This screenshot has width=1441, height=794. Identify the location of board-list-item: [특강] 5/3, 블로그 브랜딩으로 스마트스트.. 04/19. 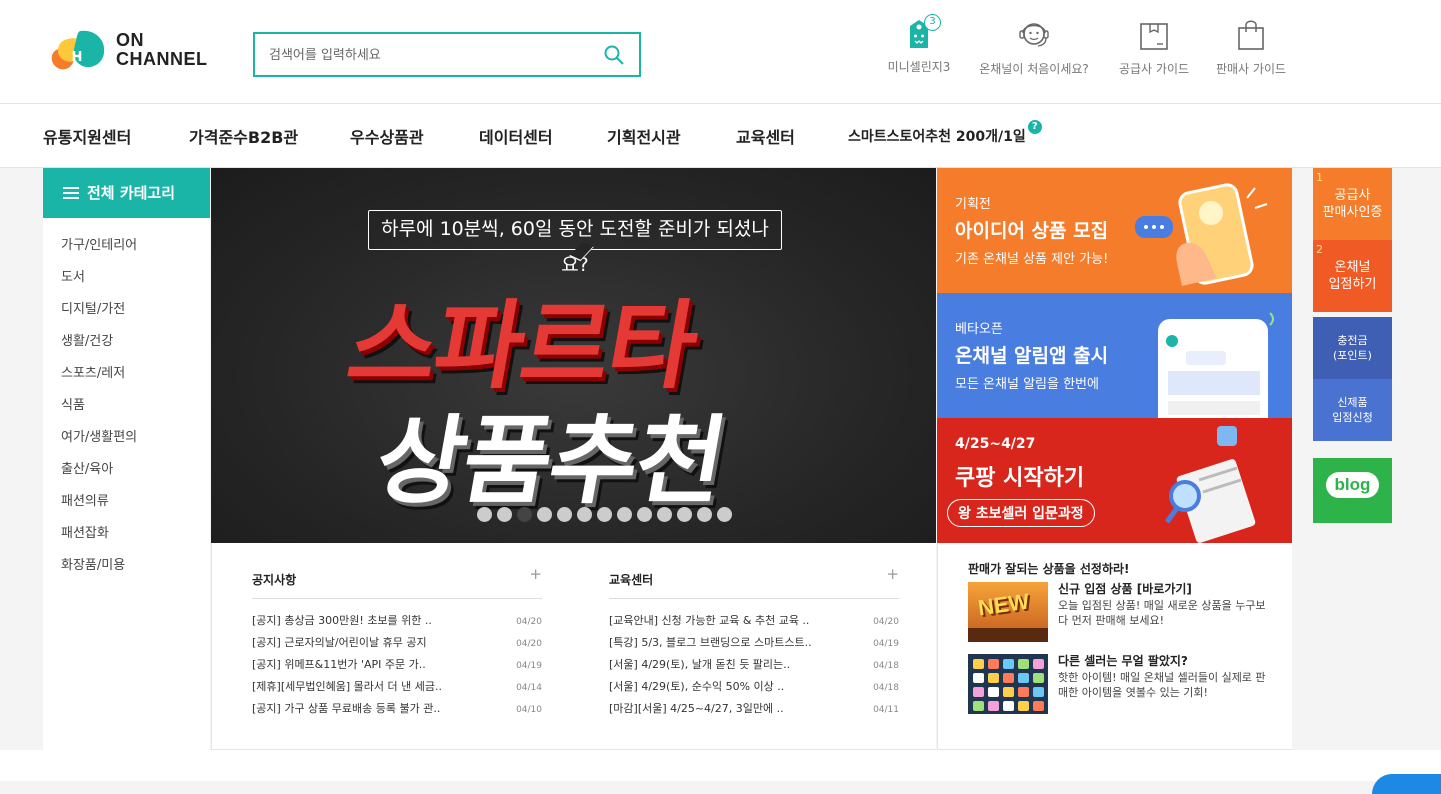
(754, 647).